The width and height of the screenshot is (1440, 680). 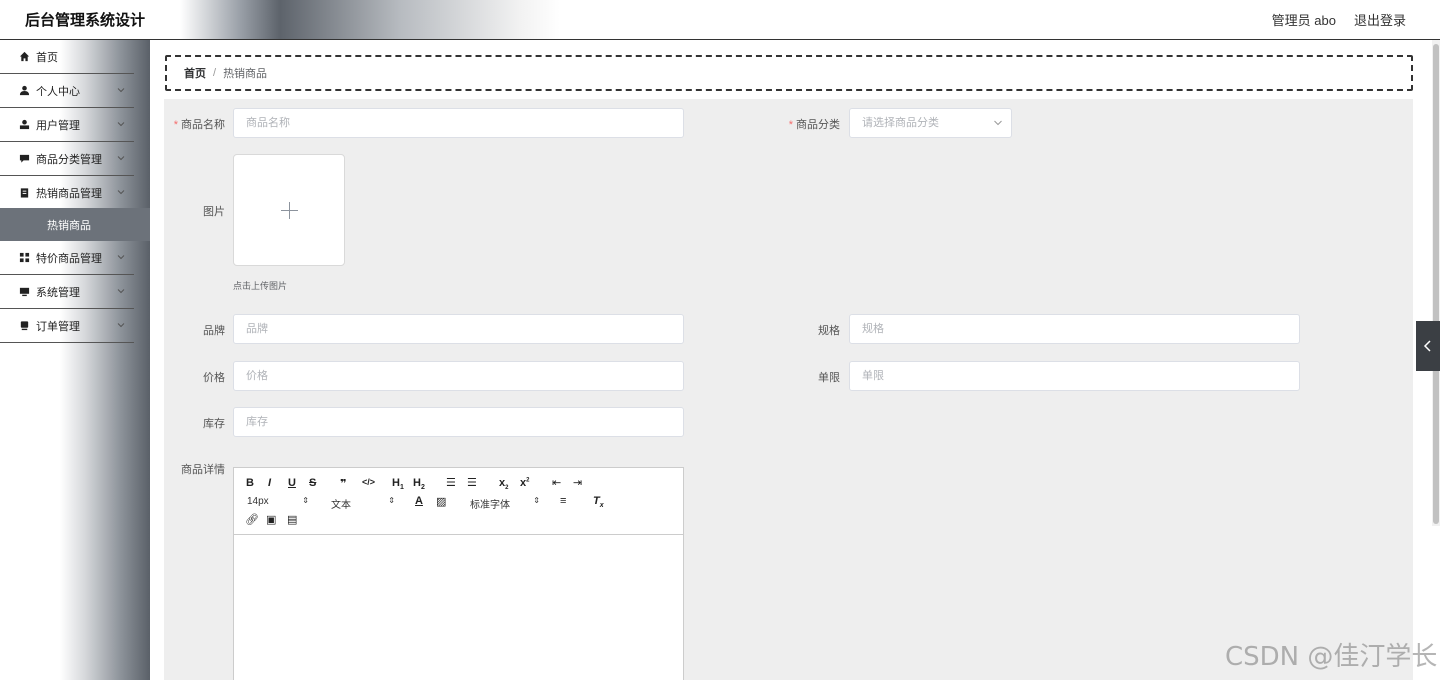 I want to click on stock-label: 库存, so click(x=214, y=424).